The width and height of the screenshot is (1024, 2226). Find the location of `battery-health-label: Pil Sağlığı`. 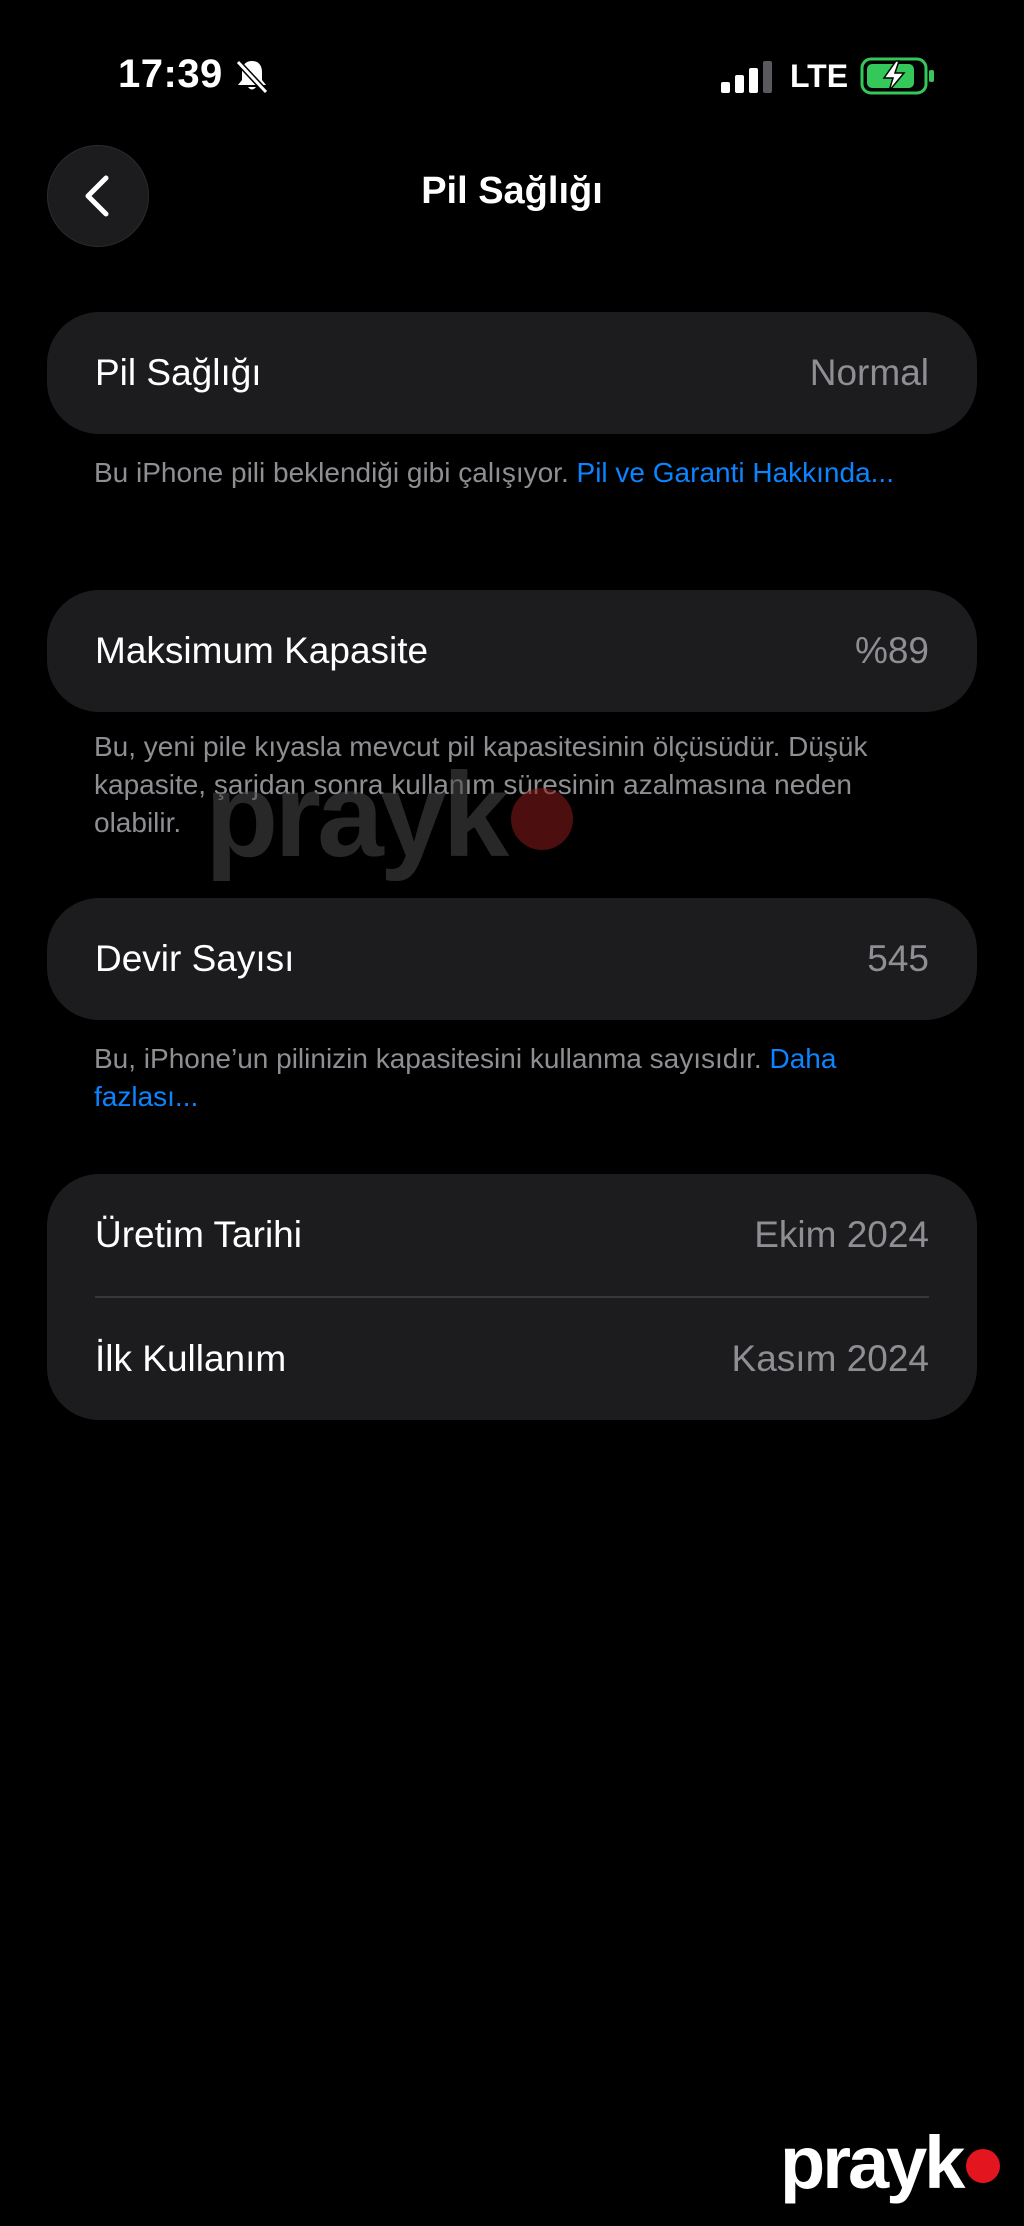

battery-health-label: Pil Sağlığı is located at coordinates (178, 372).